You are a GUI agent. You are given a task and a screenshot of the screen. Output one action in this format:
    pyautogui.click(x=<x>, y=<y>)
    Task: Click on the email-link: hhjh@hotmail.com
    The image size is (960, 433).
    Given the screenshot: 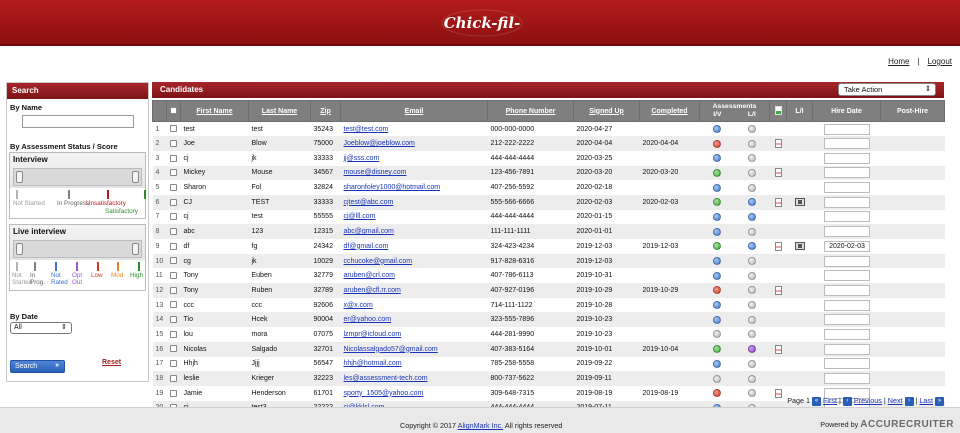 What is the action you would take?
    pyautogui.click(x=373, y=363)
    